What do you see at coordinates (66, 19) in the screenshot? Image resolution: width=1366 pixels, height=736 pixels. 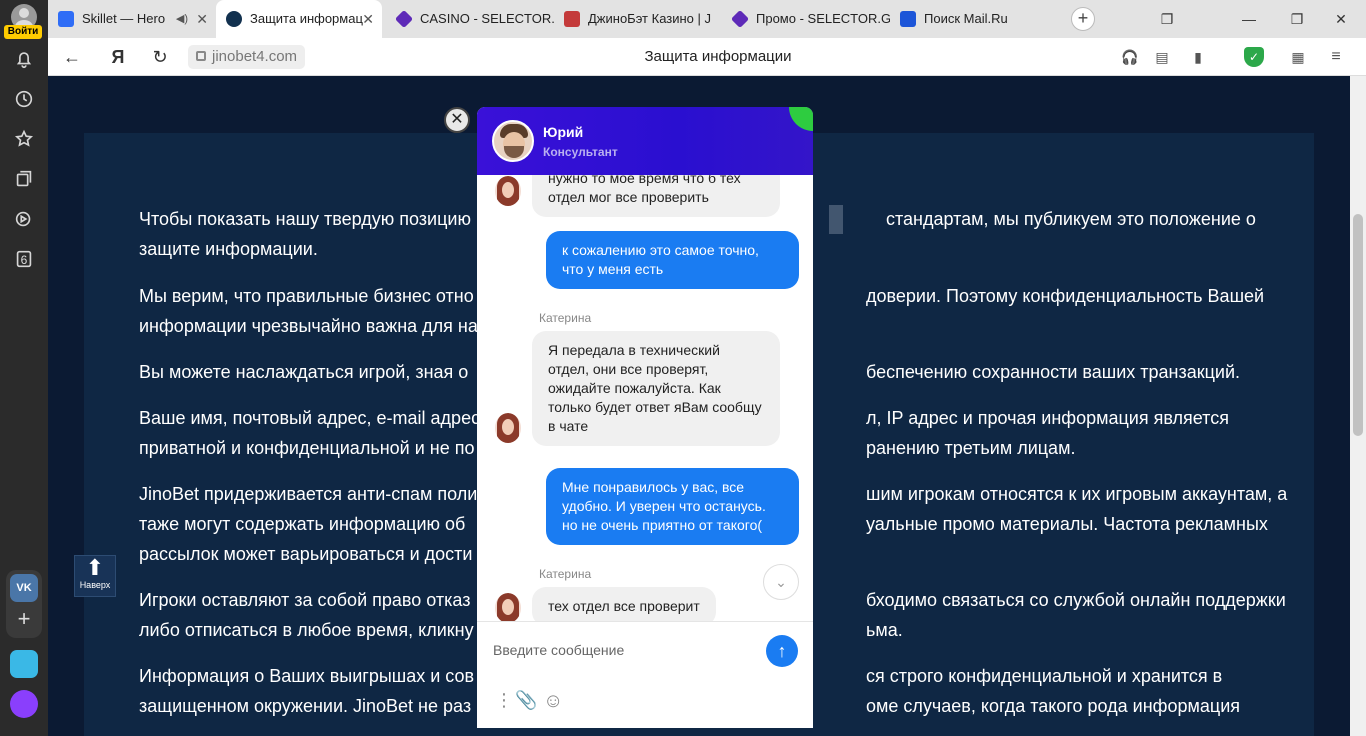 I see `play-favicon-icon` at bounding box center [66, 19].